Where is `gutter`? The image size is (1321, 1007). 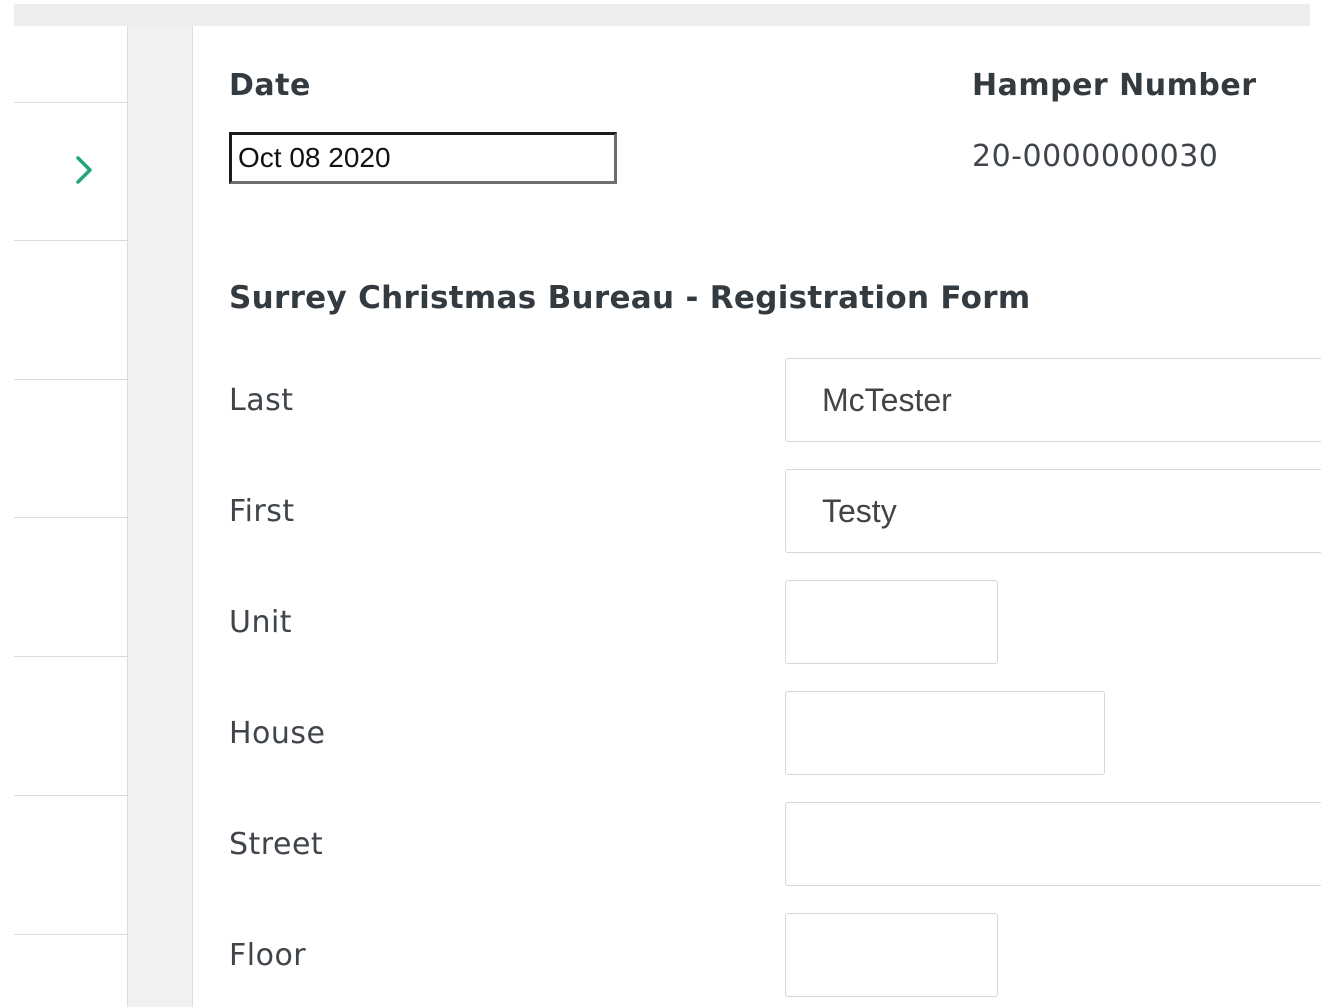
gutter is located at coordinates (160, 516).